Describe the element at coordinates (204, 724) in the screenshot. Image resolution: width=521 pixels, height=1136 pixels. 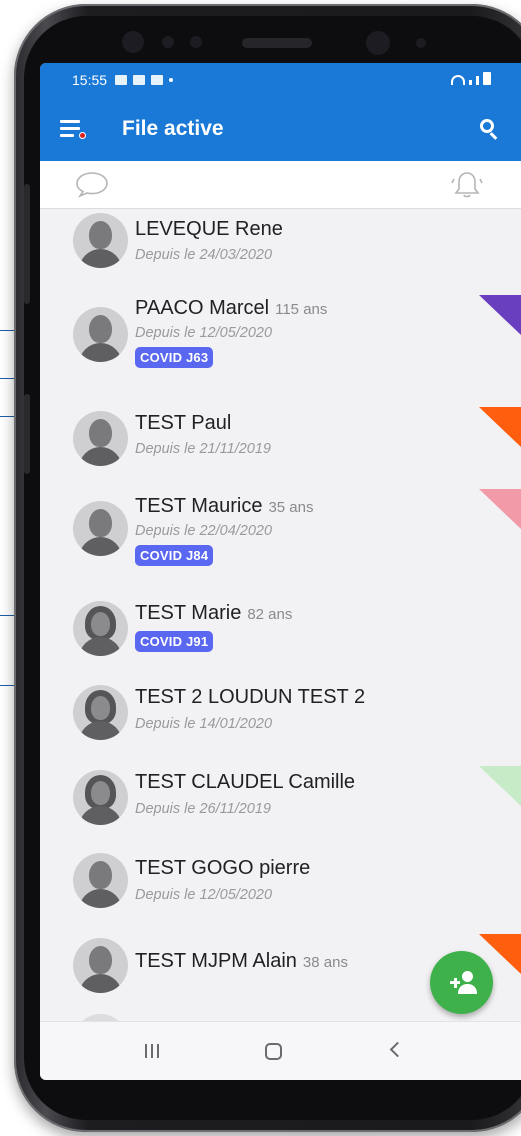
I see `patient-since: Depuis le 14/01/2020` at that location.